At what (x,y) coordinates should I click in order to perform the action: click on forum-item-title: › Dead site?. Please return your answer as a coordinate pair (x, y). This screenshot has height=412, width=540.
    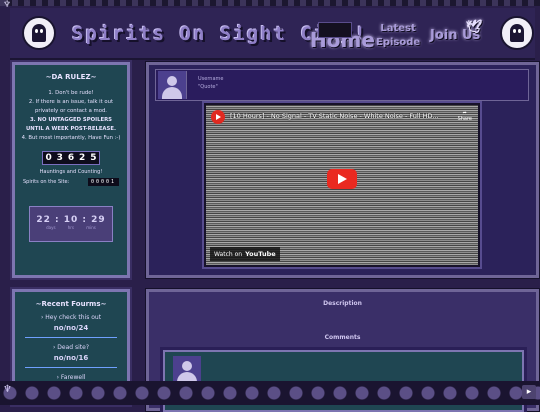
    Looking at the image, I should click on (71, 347).